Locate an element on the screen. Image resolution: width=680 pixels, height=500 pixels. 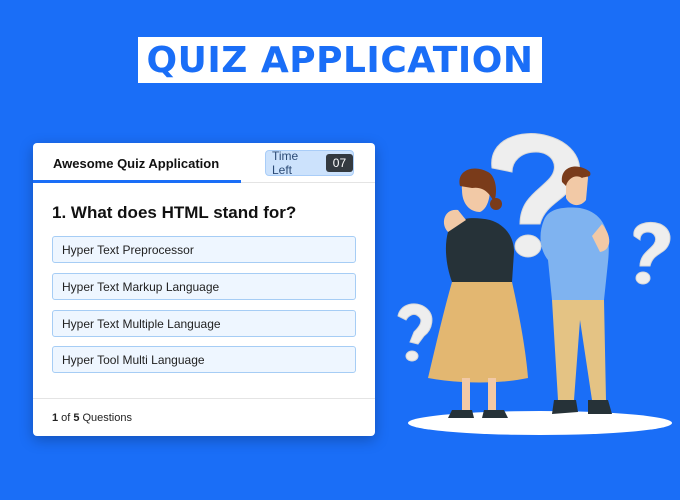
banner-title: QUIZ APPLICATION is located at coordinates (340, 60).